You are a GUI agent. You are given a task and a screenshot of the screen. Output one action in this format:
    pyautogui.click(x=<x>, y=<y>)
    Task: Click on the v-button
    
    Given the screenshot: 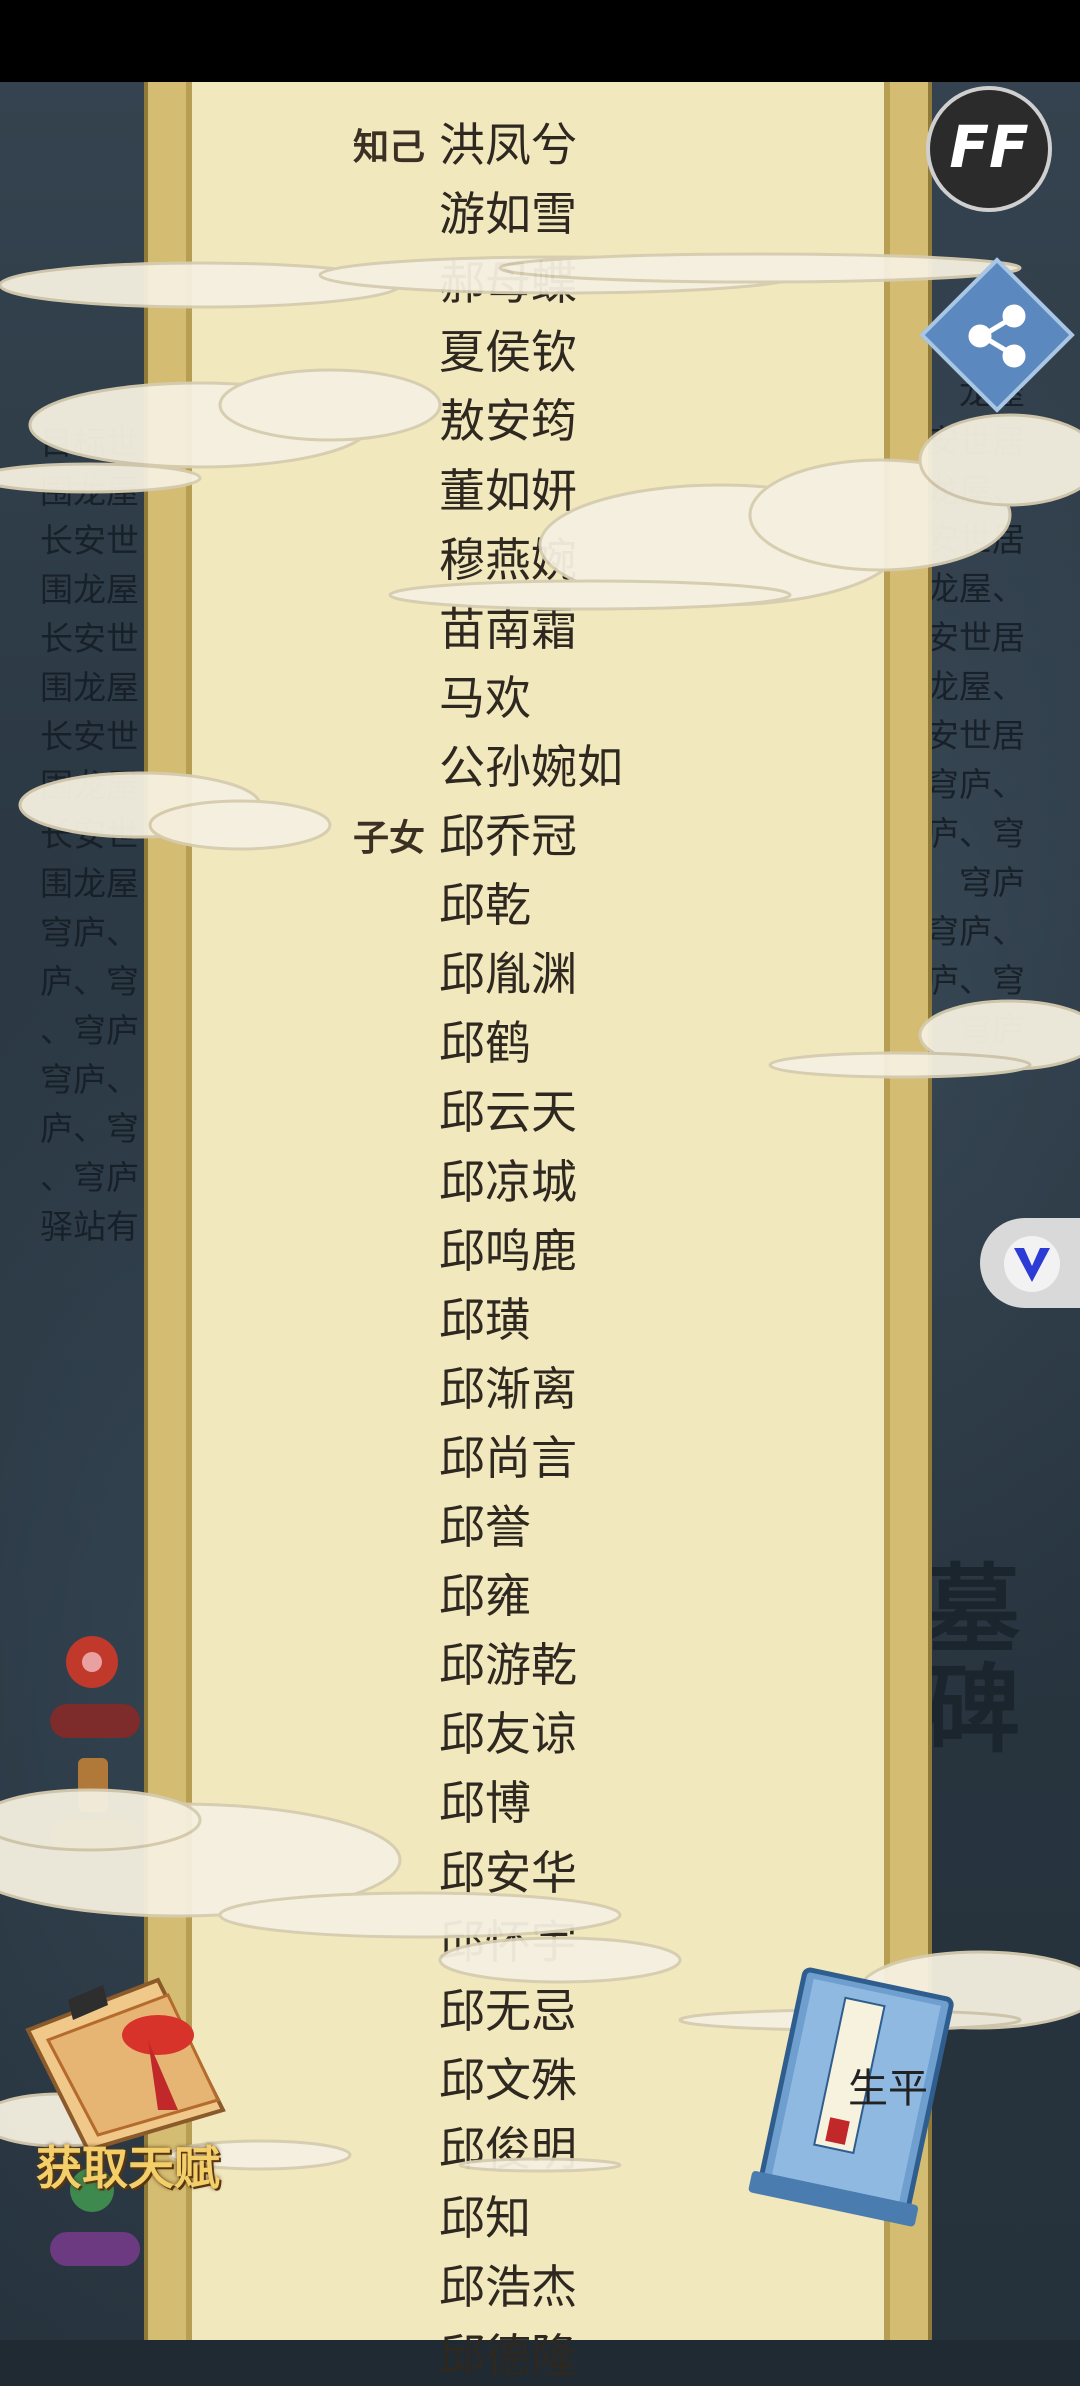 What is the action you would take?
    pyautogui.click(x=1030, y=1263)
    